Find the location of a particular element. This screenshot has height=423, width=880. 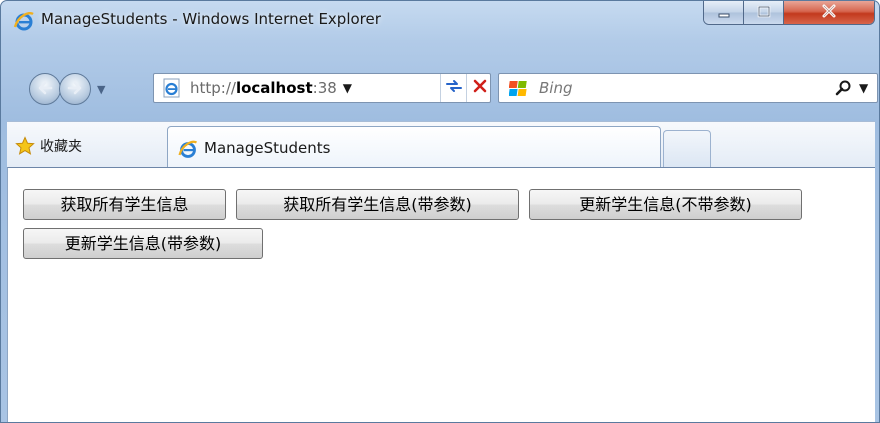

maximize-button is located at coordinates (764, 12).